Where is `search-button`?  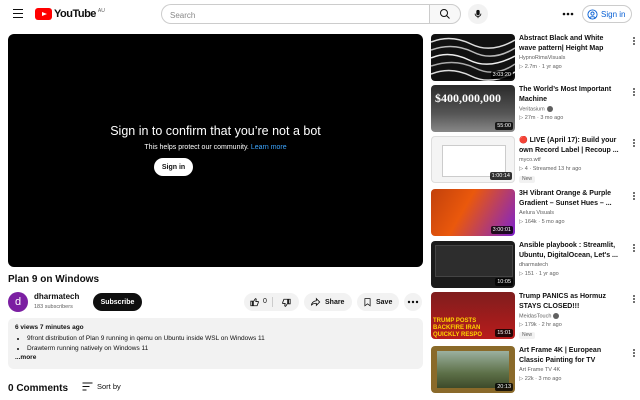
search-button is located at coordinates (445, 14).